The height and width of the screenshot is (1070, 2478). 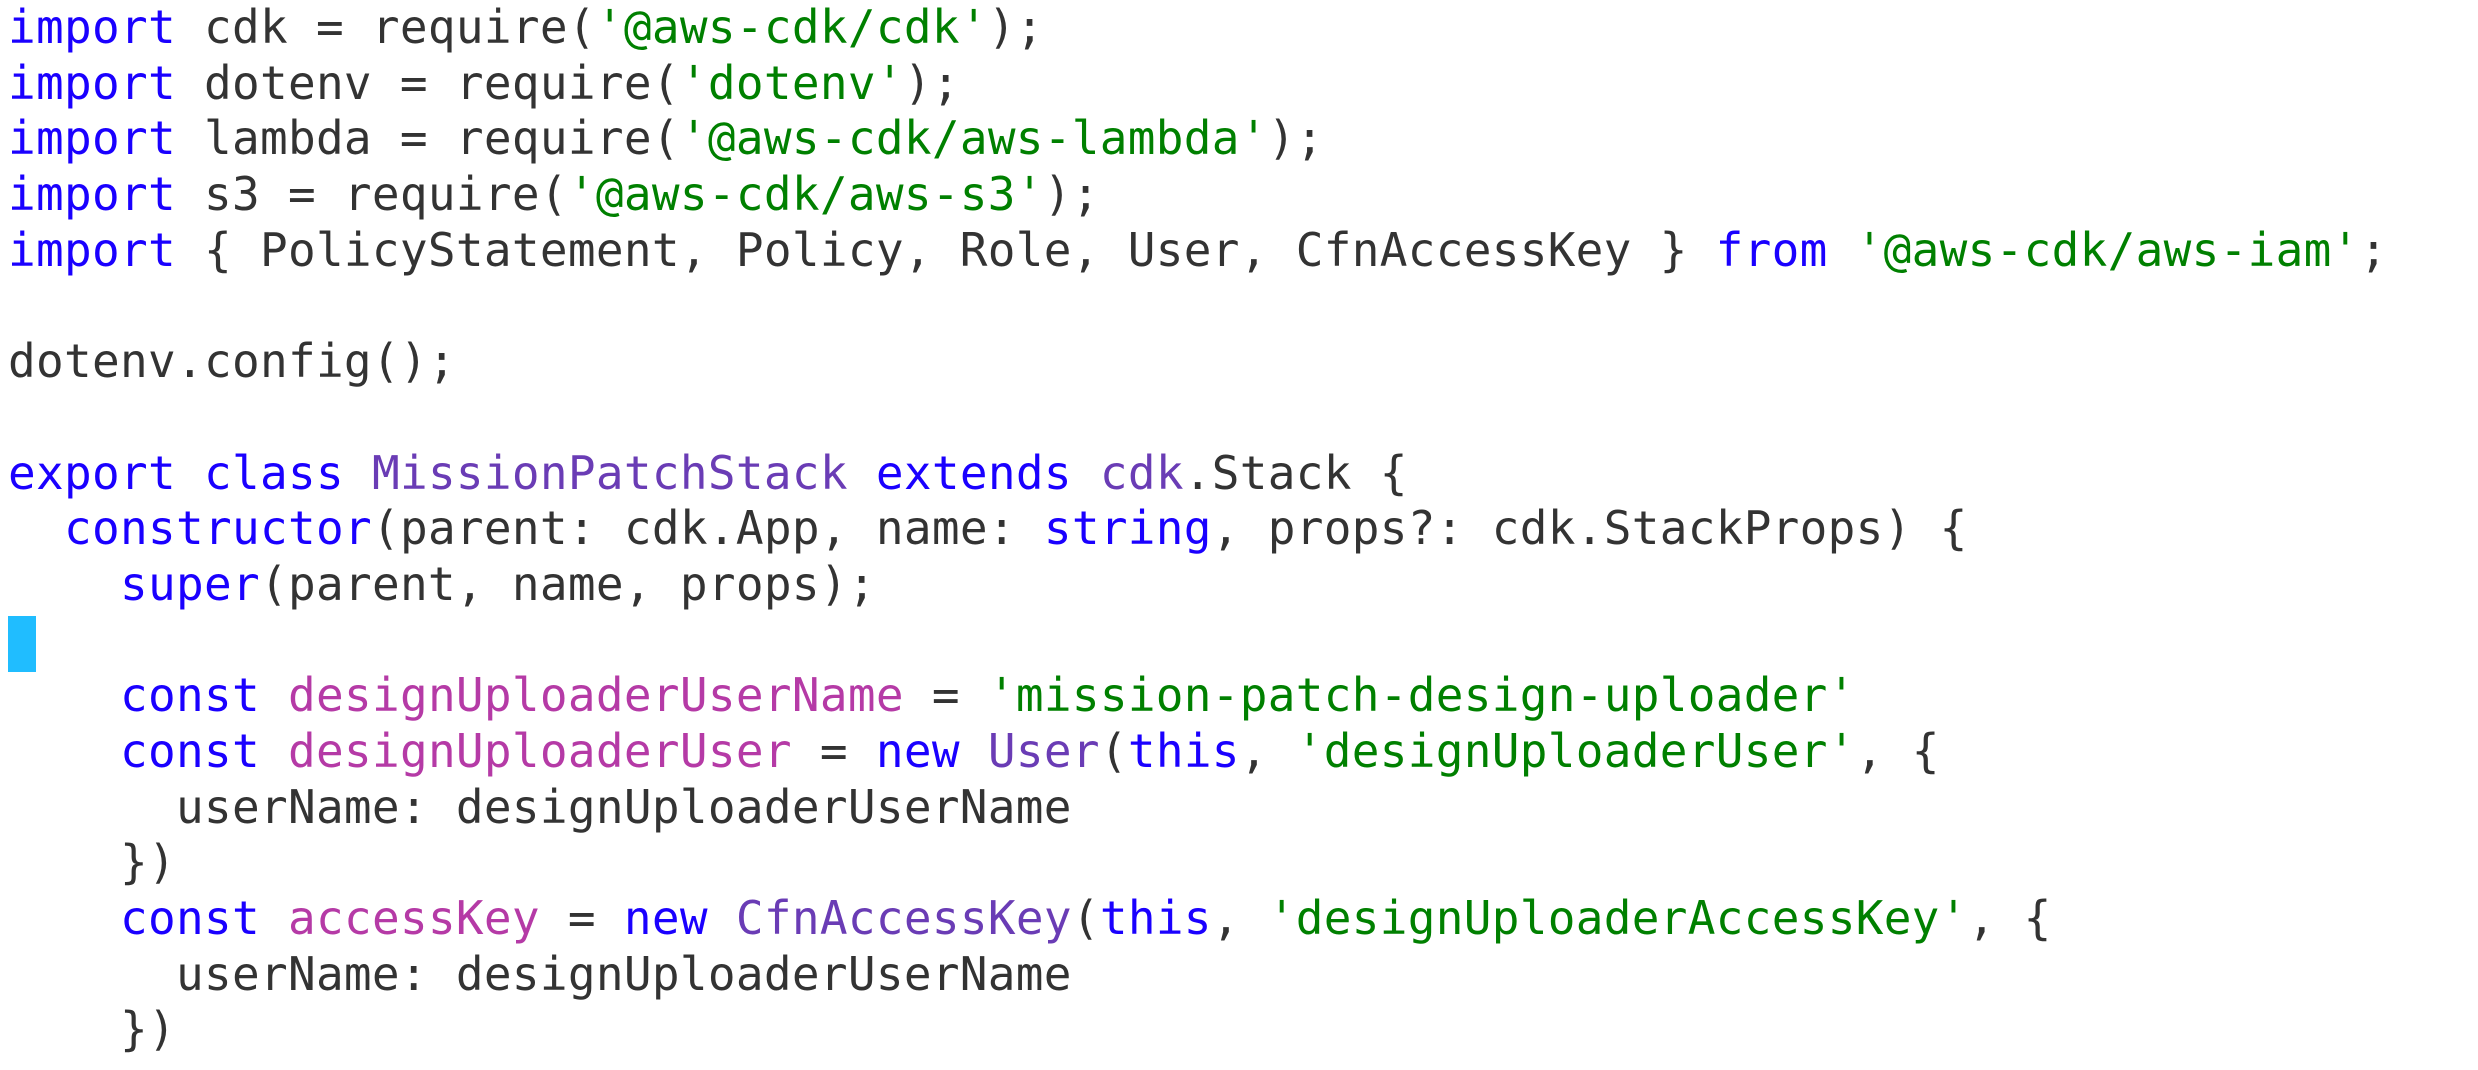 What do you see at coordinates (1198, 84) in the screenshot?
I see `code-line: import dotenv = require('dotenv');` at bounding box center [1198, 84].